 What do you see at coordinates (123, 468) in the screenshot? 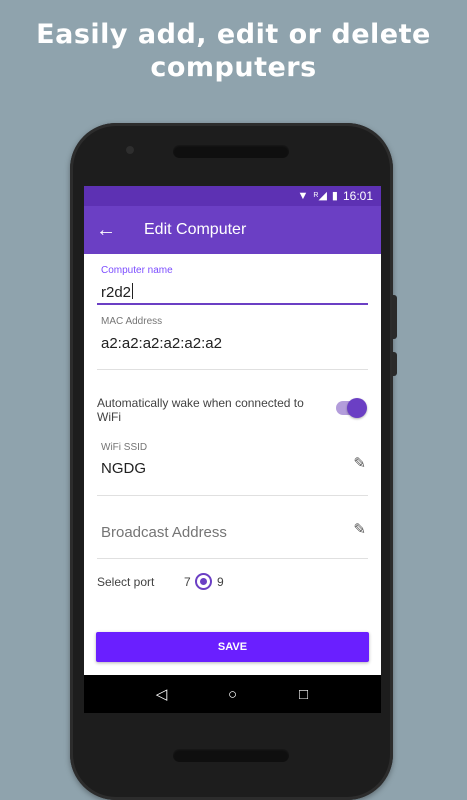
I see `wifi-ssid-input: NGDG` at bounding box center [123, 468].